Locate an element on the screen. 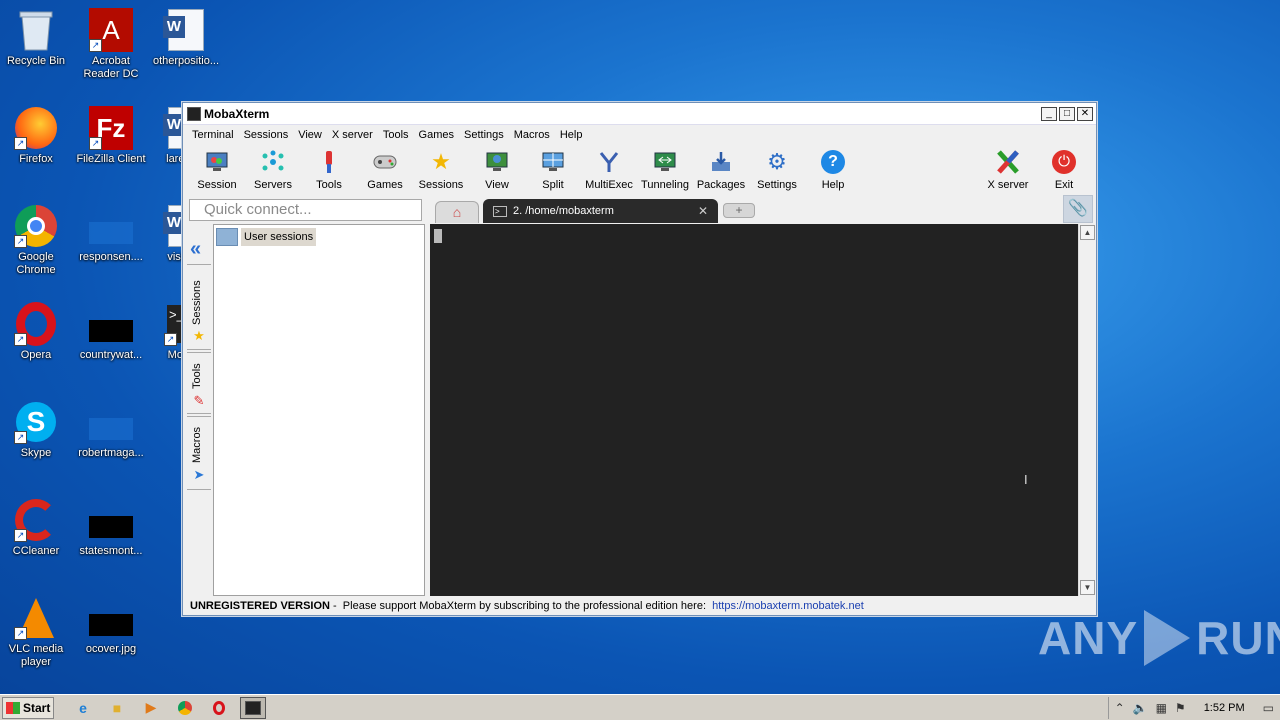 The width and height of the screenshot is (1280, 720). start-button: Start is located at coordinates (28, 707).